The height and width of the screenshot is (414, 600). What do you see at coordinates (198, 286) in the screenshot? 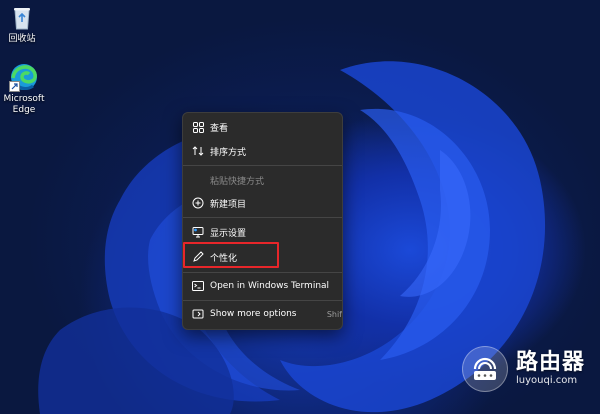
I see `terminal-icon` at bounding box center [198, 286].